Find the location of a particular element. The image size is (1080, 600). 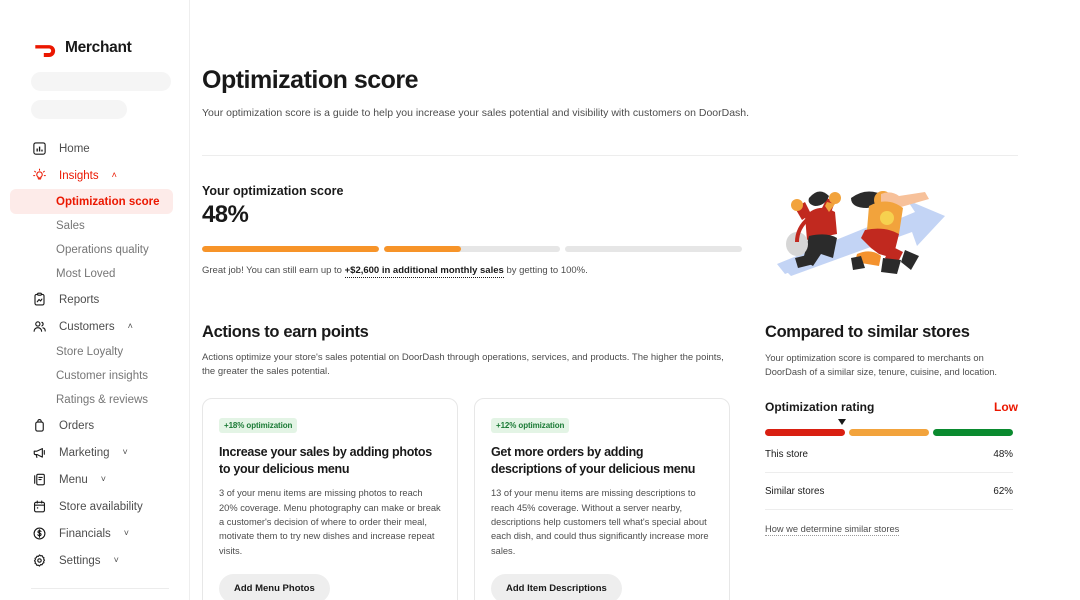

compare-row: This store 48% is located at coordinates (889, 454).